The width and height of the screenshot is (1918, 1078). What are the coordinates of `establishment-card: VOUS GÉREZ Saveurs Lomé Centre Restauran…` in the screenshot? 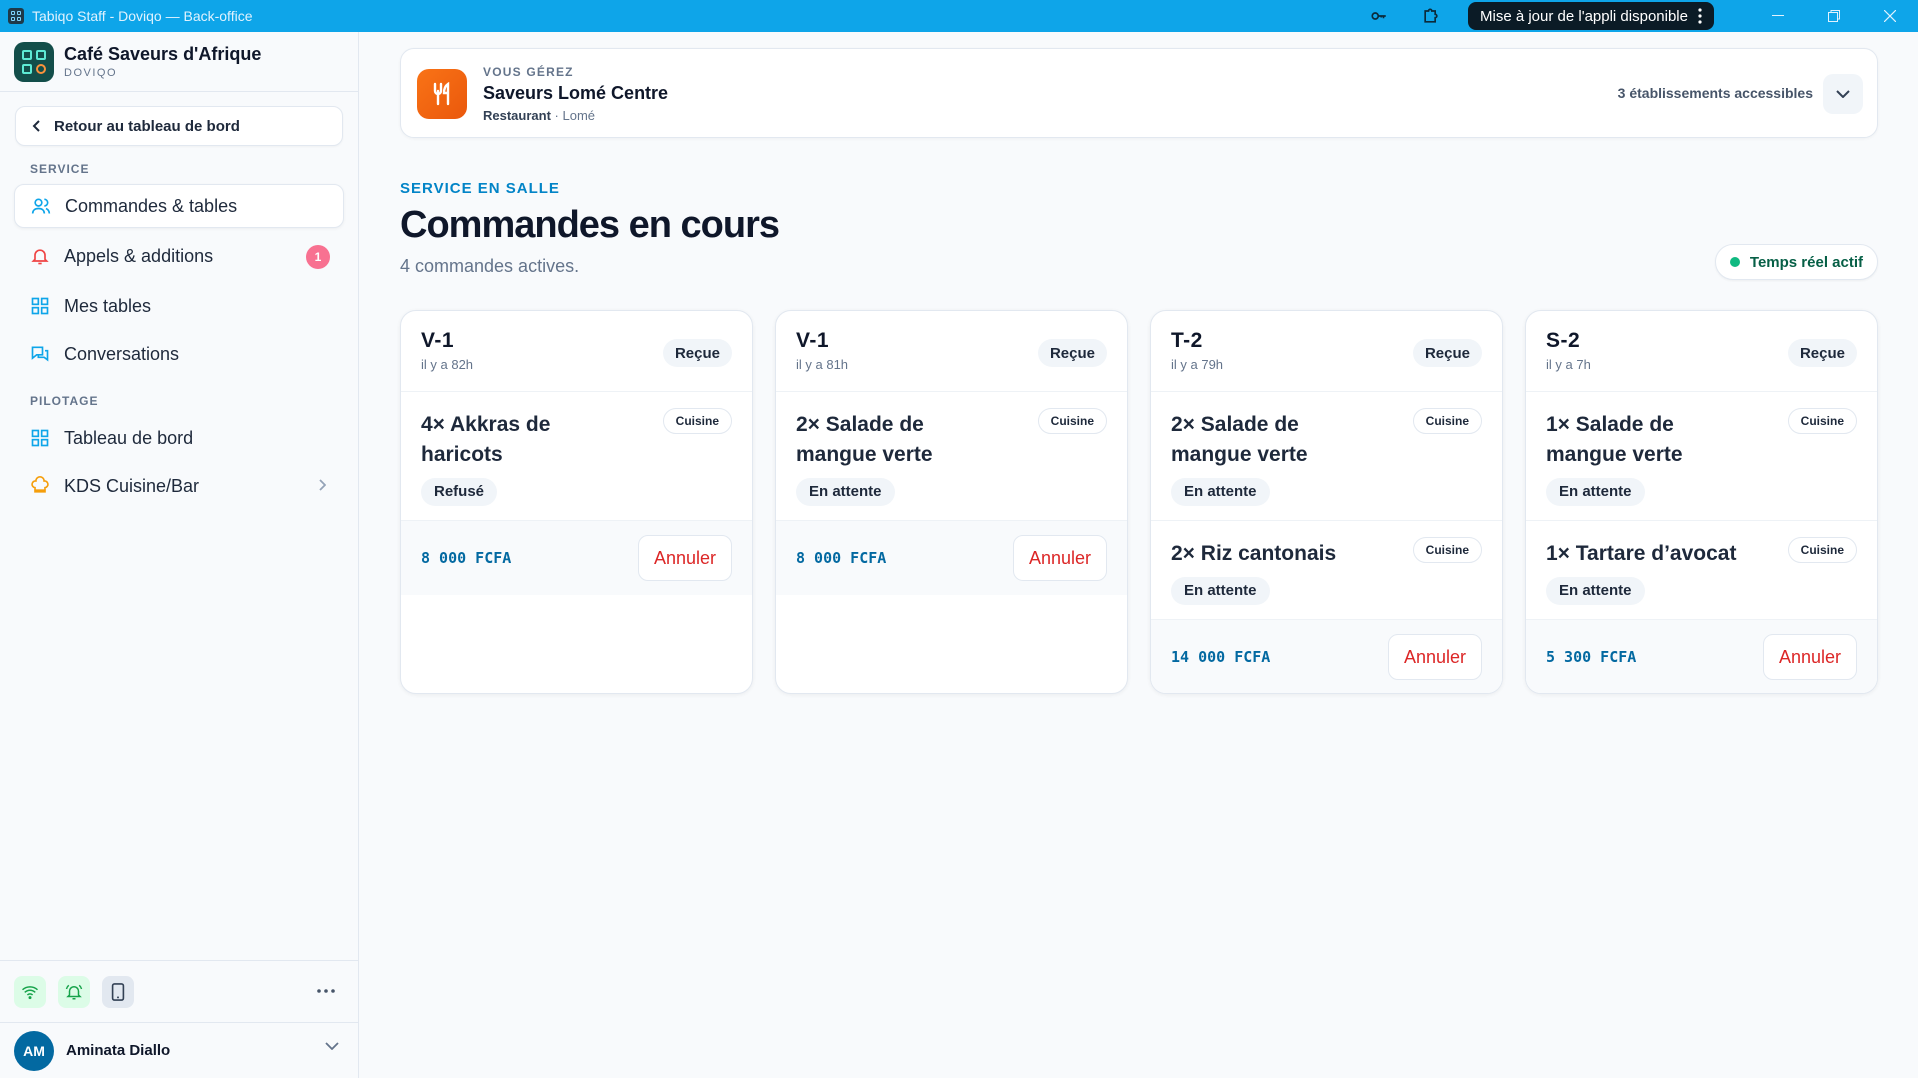 It's located at (1139, 93).